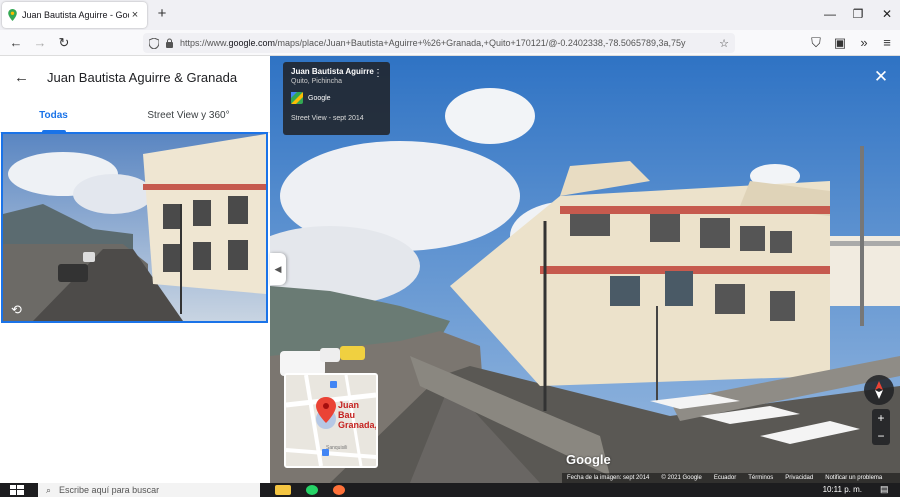 This screenshot has width=900, height=497. Describe the element at coordinates (64, 43) in the screenshot. I see `reload-icon: ↻` at that location.